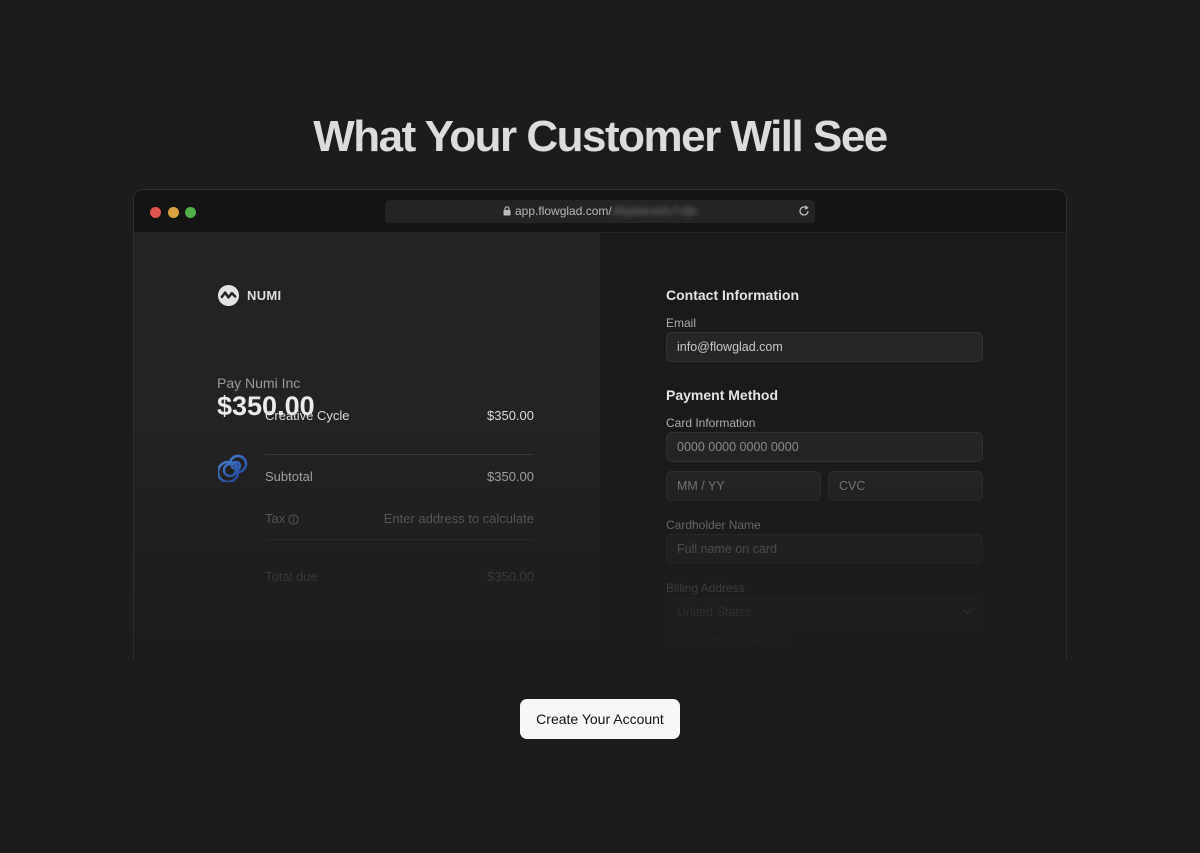 The image size is (1200, 853). Describe the element at coordinates (291, 576) in the screenshot. I see `total-due-label: Total due` at that location.